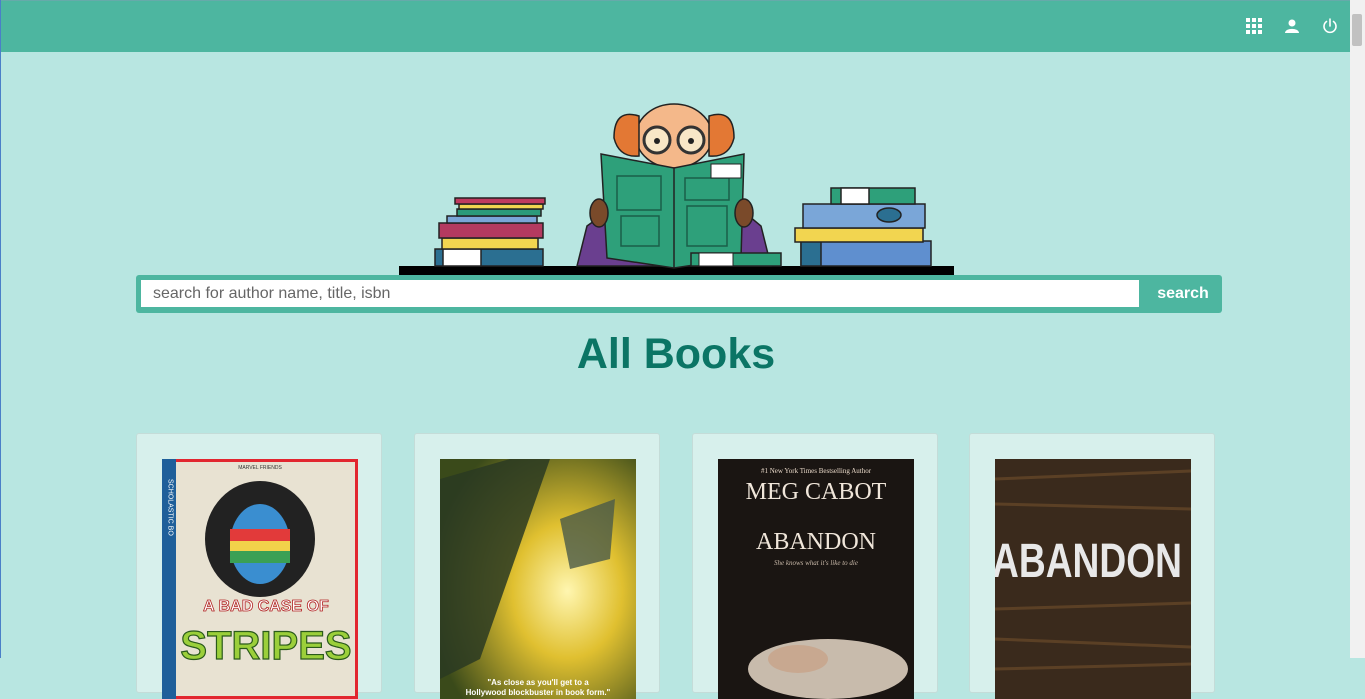 This screenshot has width=1365, height=699. I want to click on cover-series-text: MARVEL FRIENDS, so click(260, 468).